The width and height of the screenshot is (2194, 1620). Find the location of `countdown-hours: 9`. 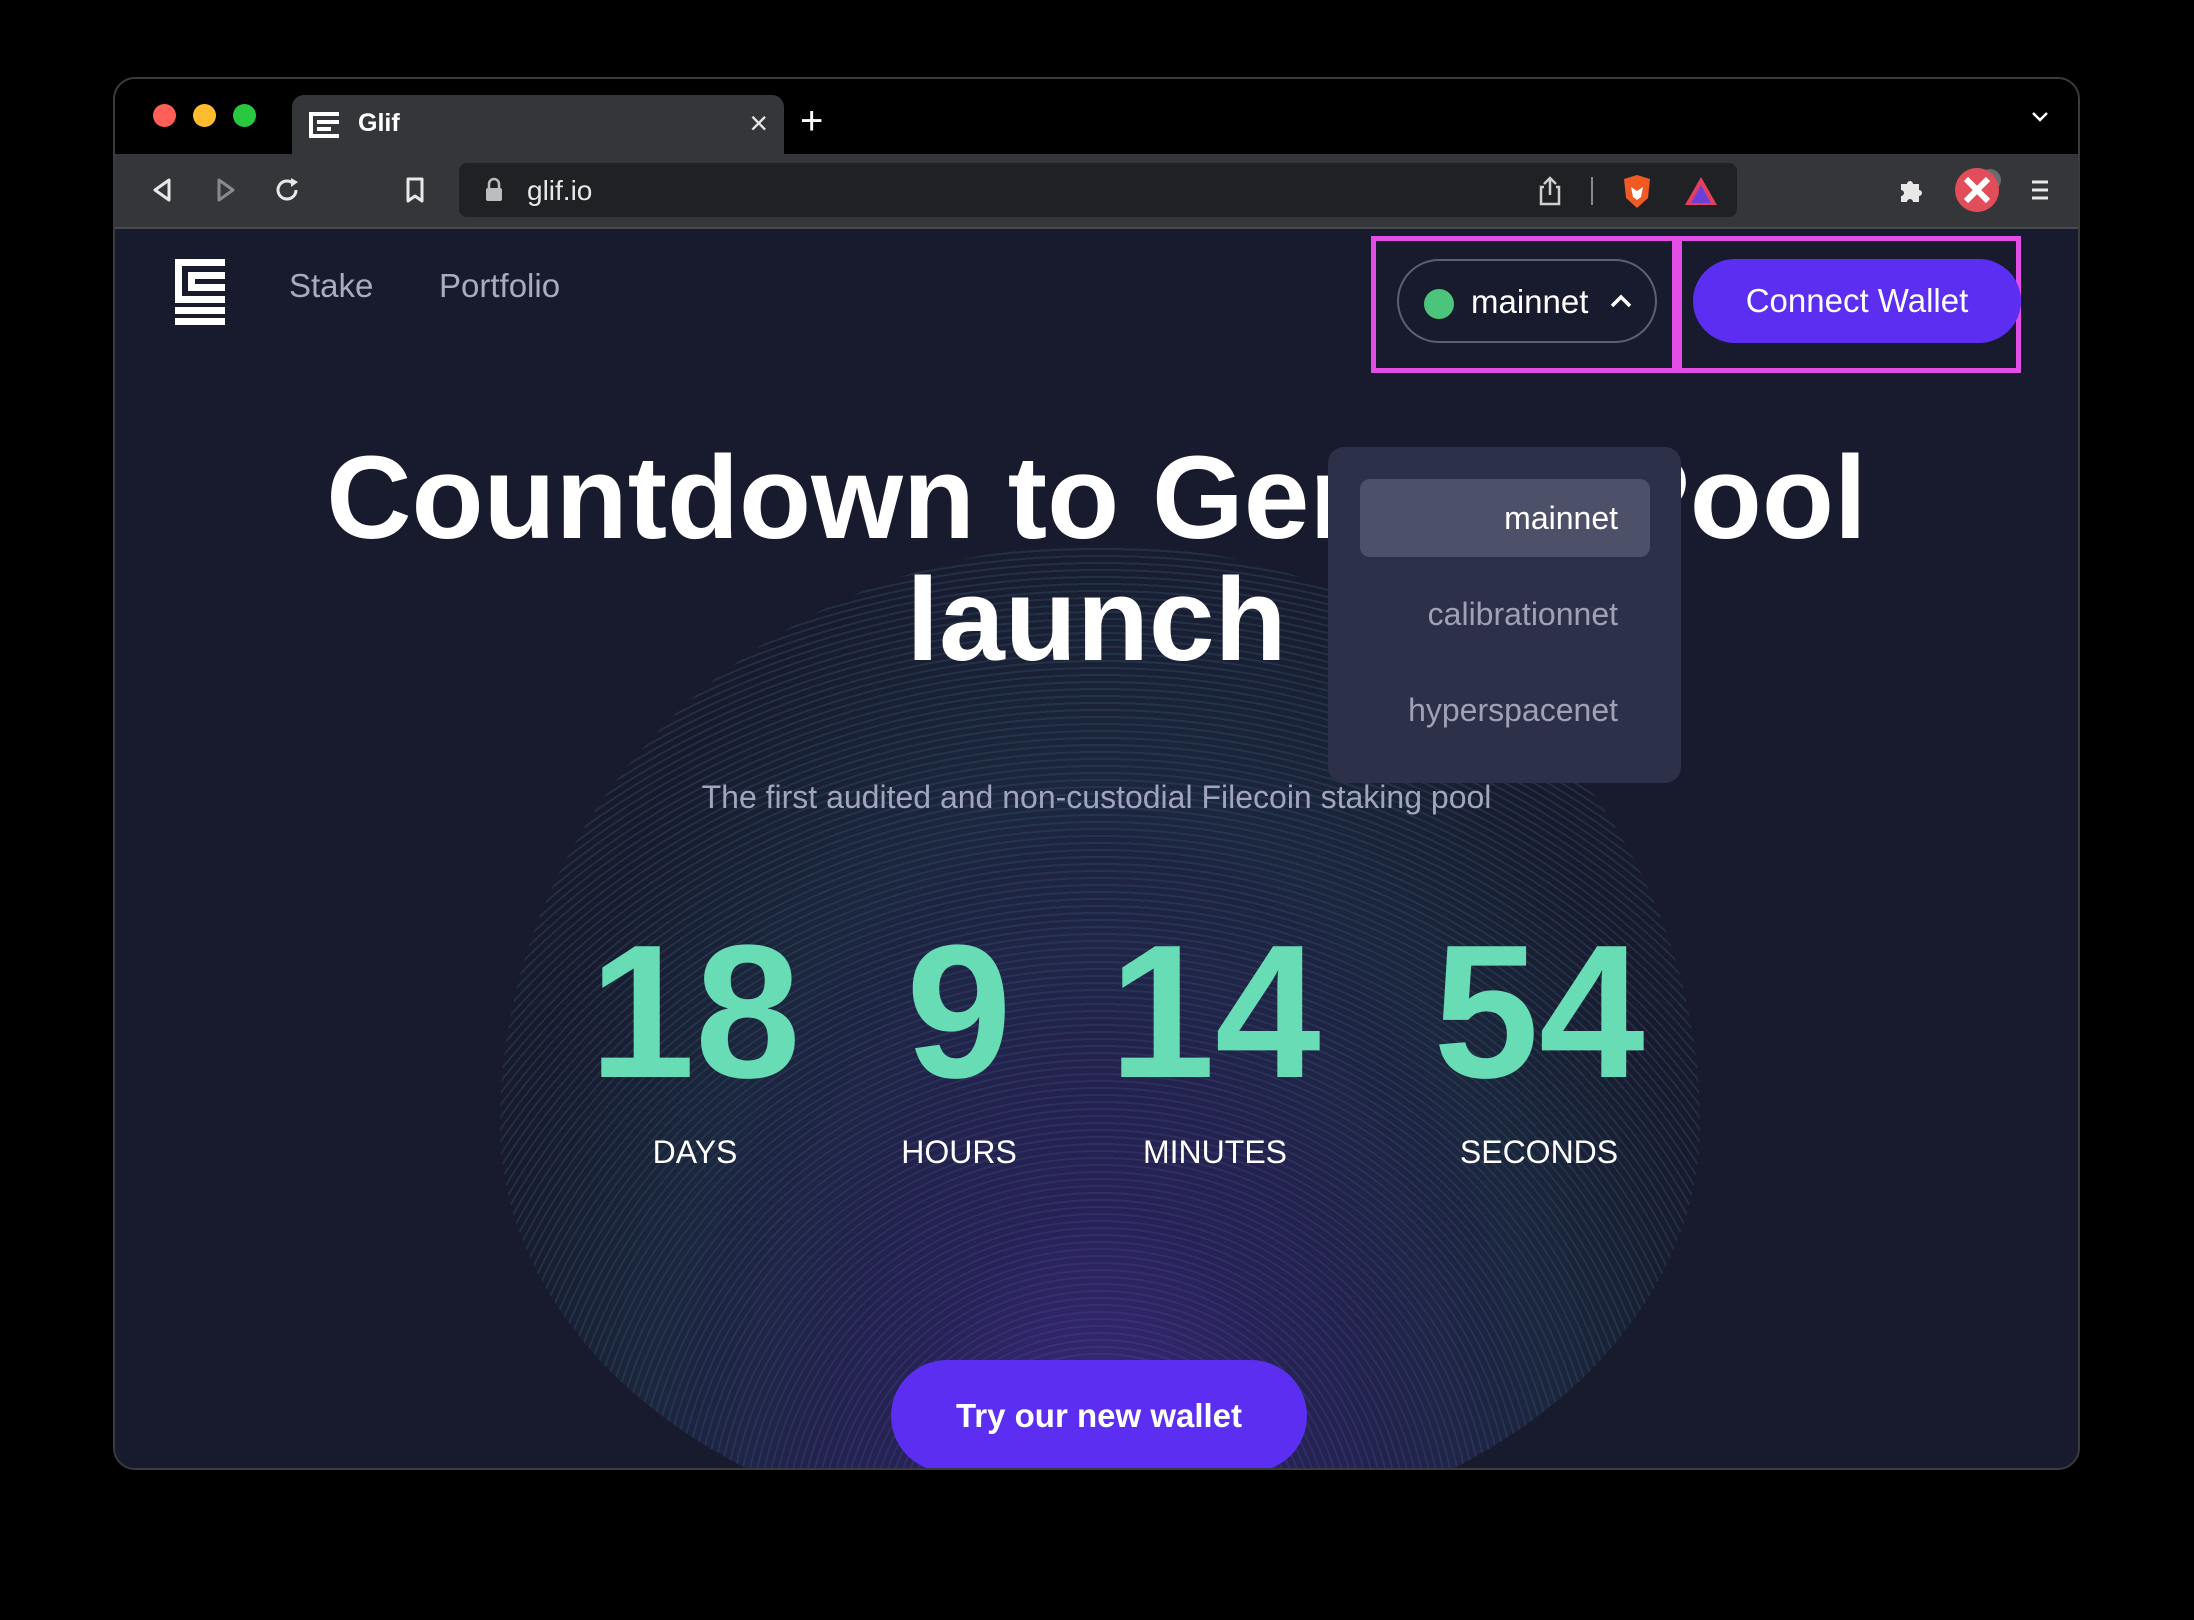

countdown-hours: 9 is located at coordinates (959, 1012).